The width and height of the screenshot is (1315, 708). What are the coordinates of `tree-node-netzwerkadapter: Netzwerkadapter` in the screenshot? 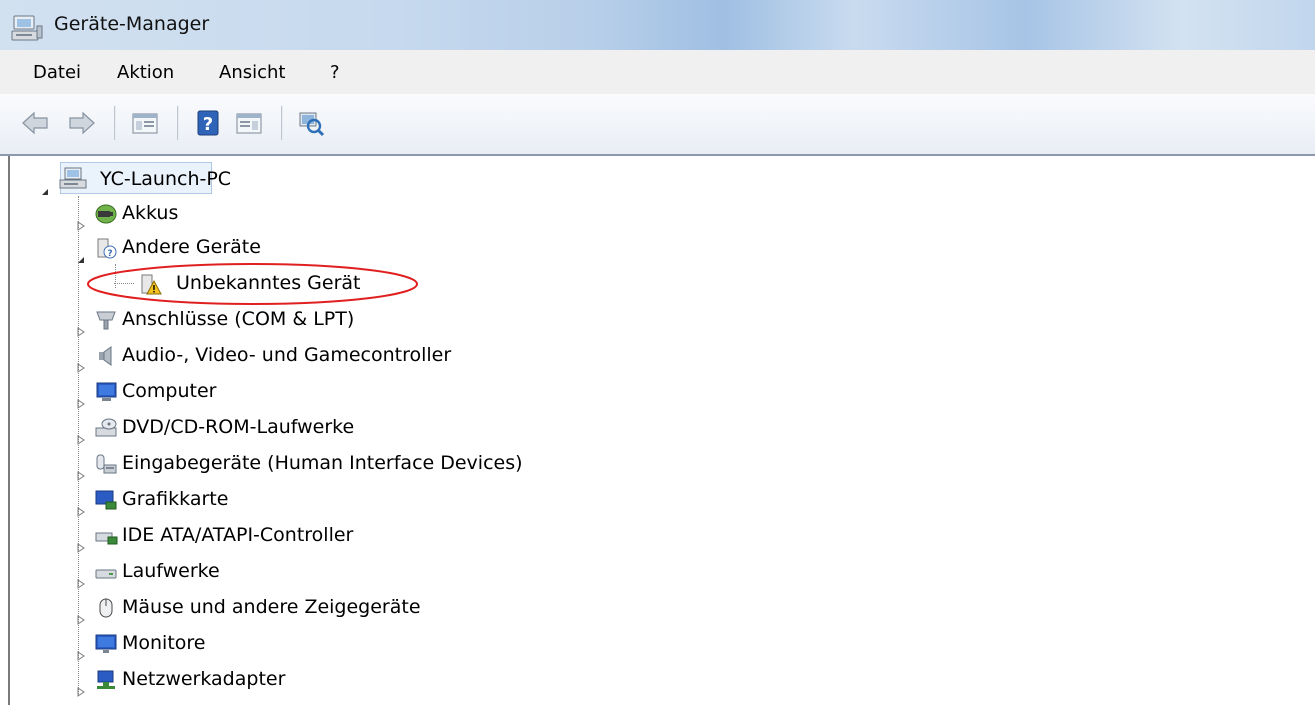 It's located at (376, 679).